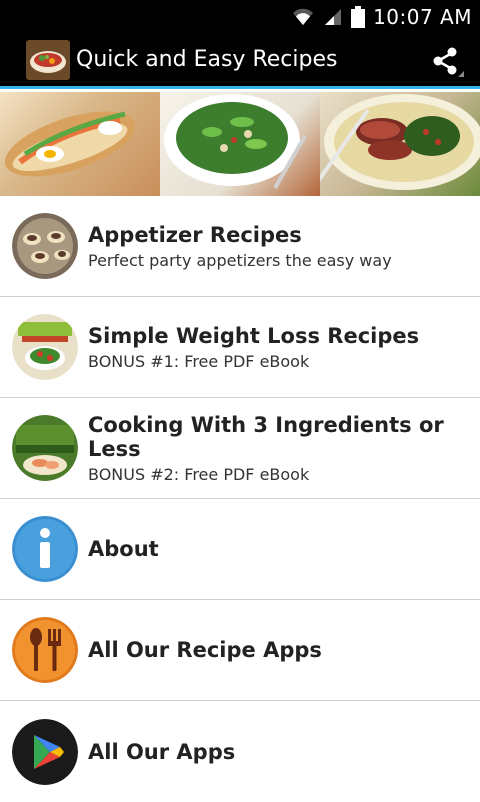 This screenshot has height=802, width=480. What do you see at coordinates (45, 549) in the screenshot?
I see `info-icon` at bounding box center [45, 549].